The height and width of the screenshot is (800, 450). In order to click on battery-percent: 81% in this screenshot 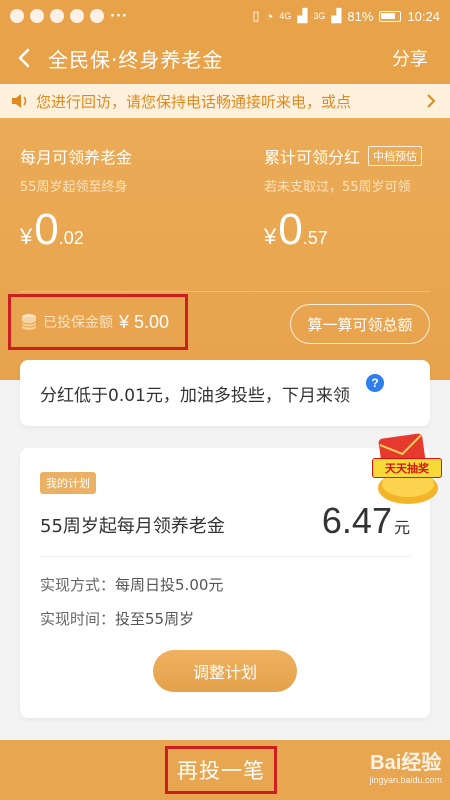, I will do `click(360, 16)`.